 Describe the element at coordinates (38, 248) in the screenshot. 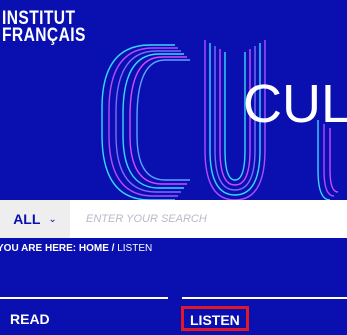

I see `breadcrumb-prefix: YOU ARE HERE:` at that location.